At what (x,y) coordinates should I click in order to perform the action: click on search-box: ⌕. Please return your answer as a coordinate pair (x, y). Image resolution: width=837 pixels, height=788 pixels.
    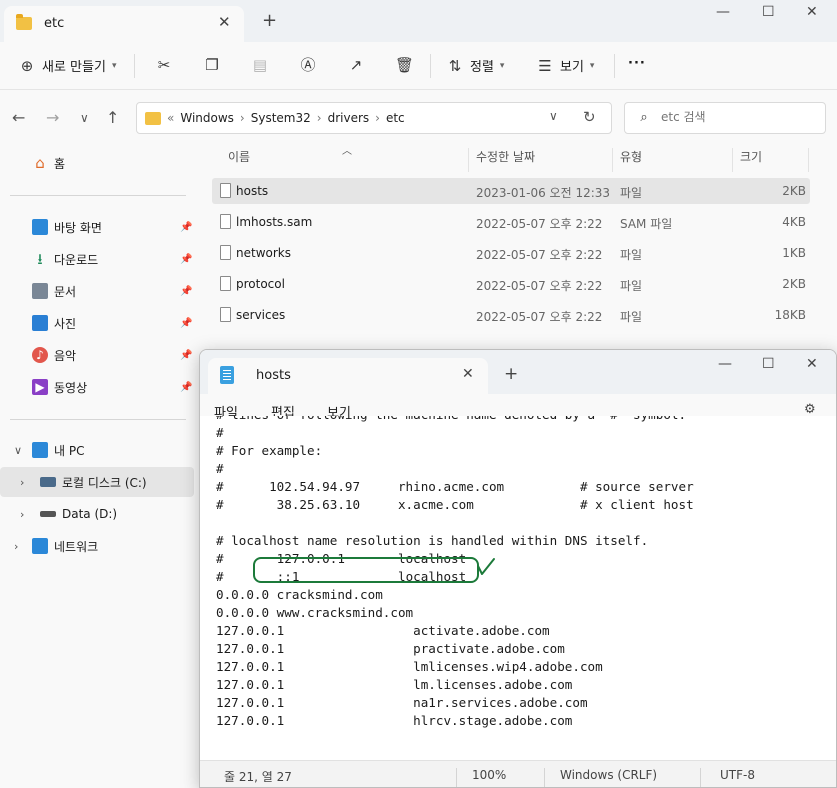
    Looking at the image, I should click on (725, 118).